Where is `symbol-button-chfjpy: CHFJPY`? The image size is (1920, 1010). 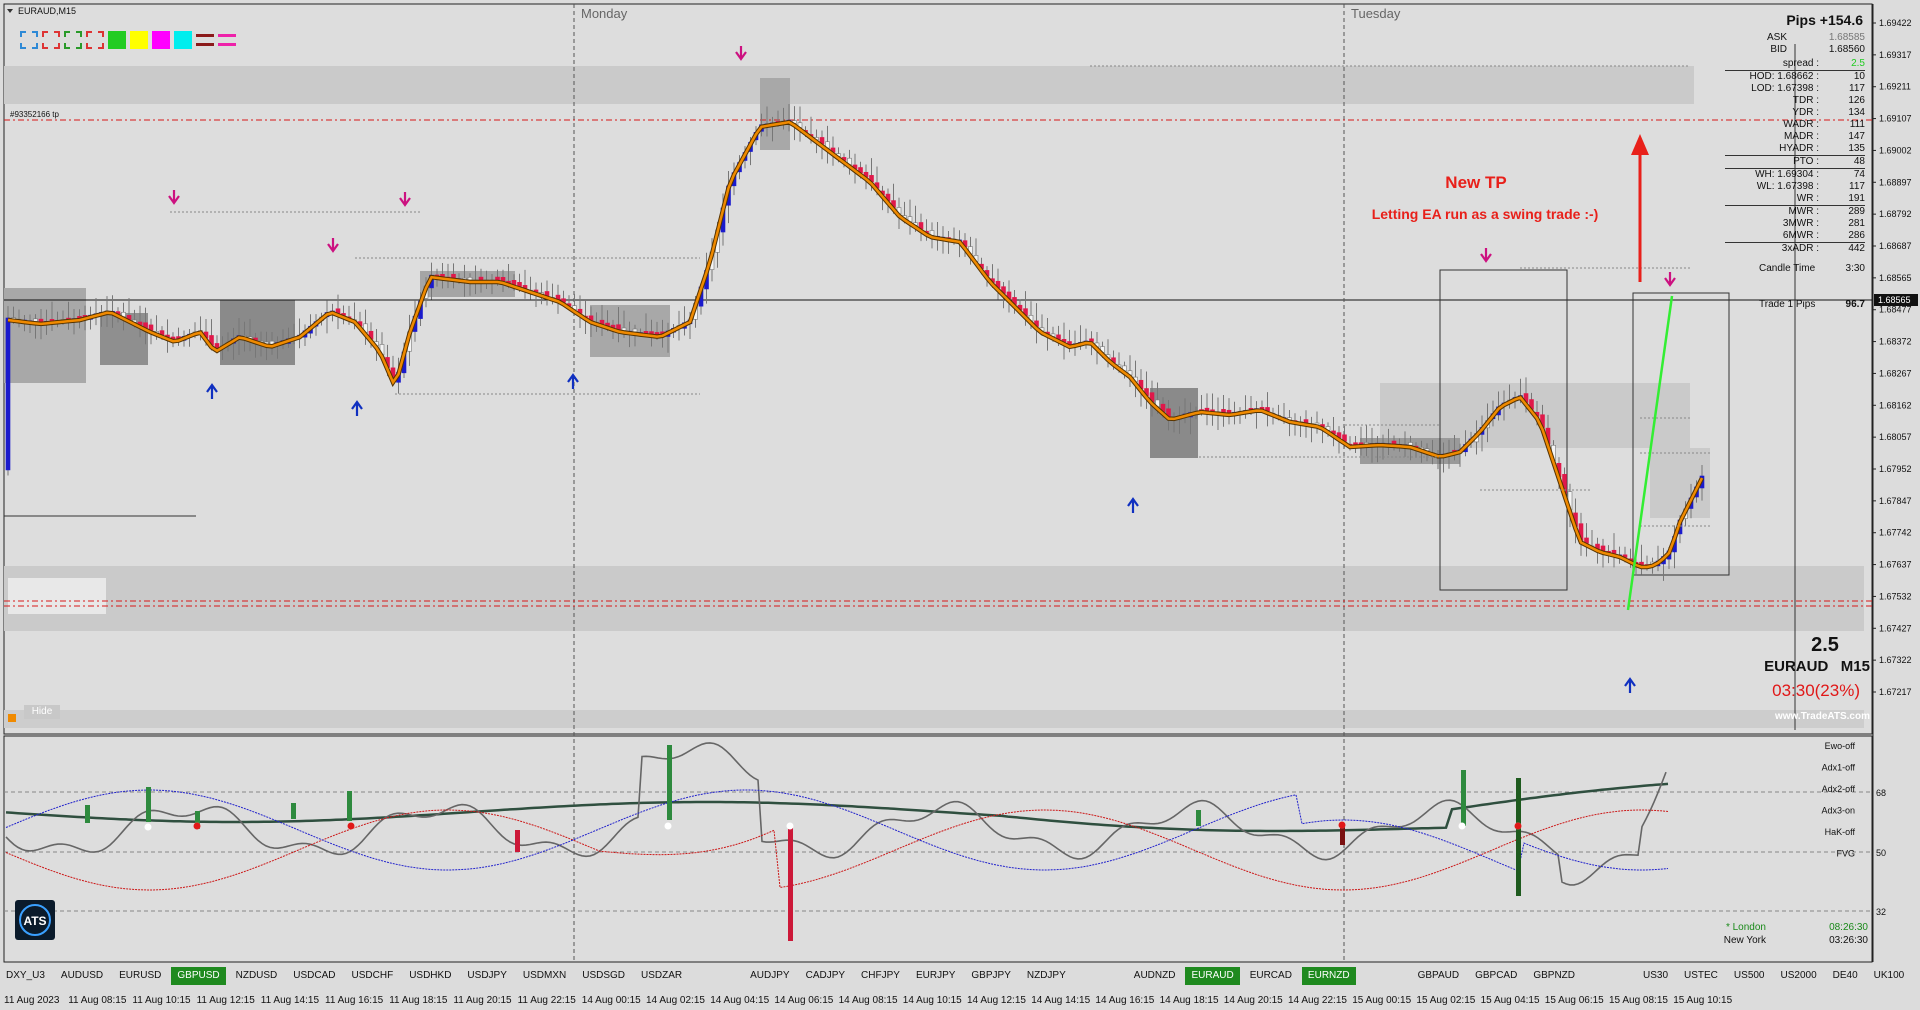 symbol-button-chfjpy: CHFJPY is located at coordinates (880, 976).